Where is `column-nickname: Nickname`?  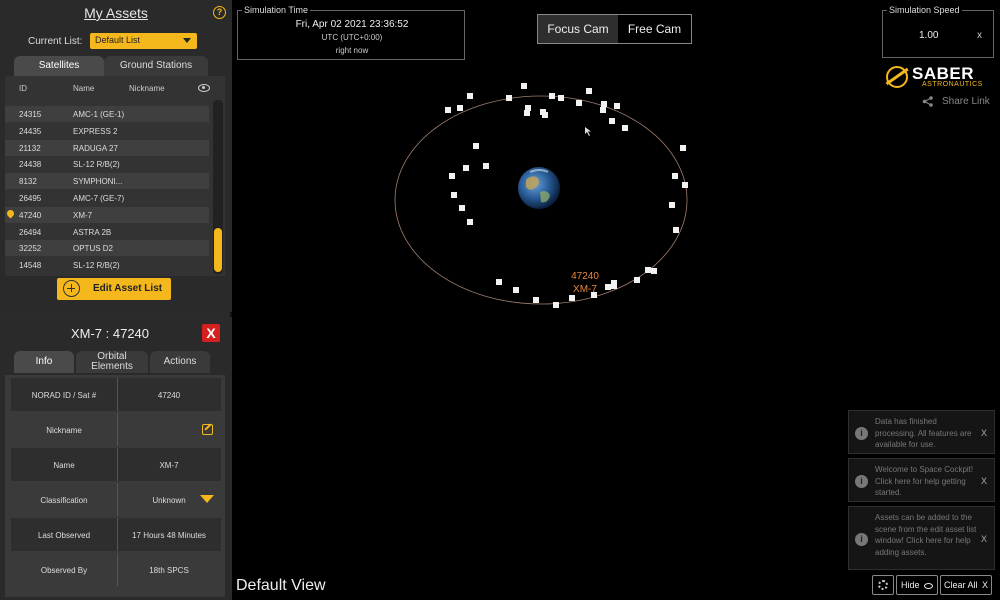 column-nickname: Nickname is located at coordinates (147, 88).